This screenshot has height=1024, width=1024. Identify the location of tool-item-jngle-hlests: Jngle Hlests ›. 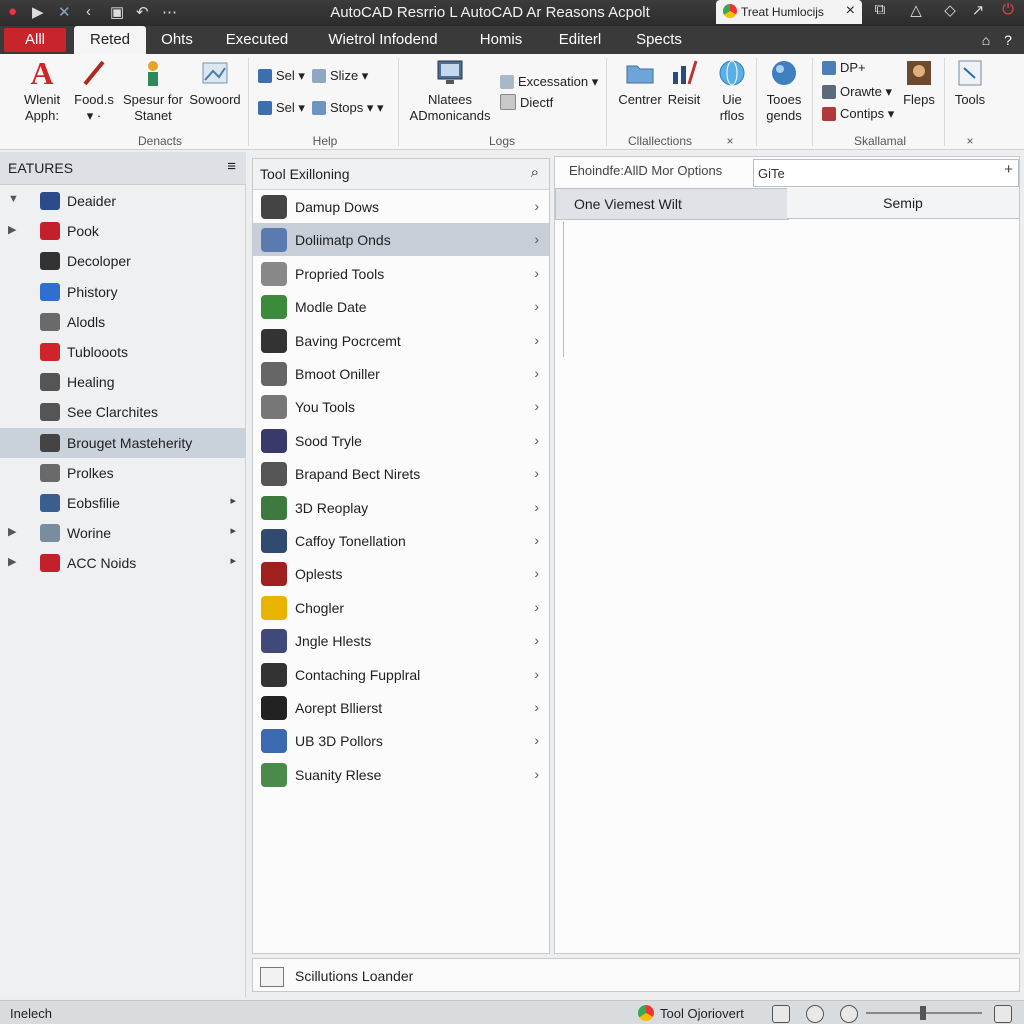
(401, 640).